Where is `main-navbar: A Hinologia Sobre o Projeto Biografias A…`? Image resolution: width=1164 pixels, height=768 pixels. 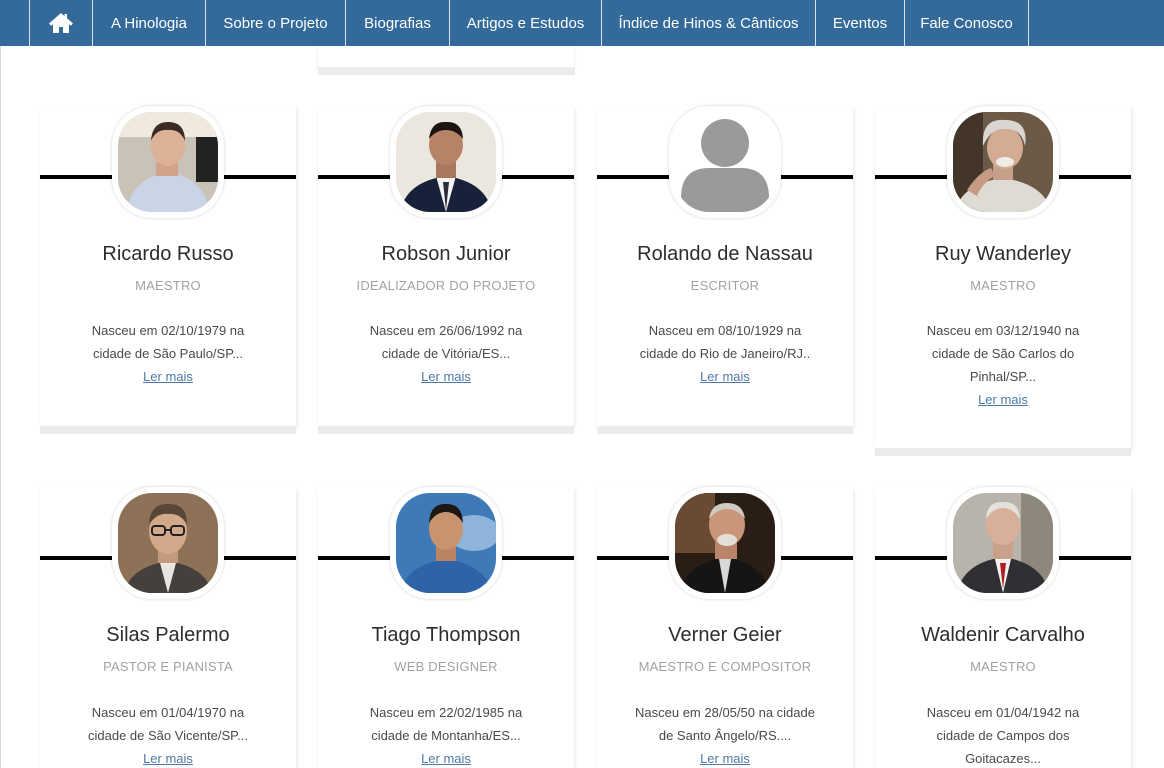
main-navbar: A Hinologia Sobre o Projeto Biografias A… is located at coordinates (582, 23).